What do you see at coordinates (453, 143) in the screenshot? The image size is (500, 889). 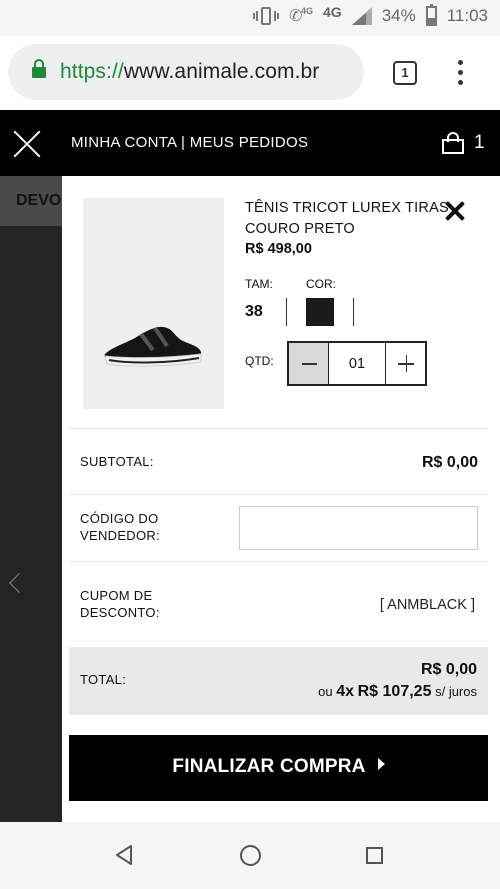 I see `shopping-bag-icon` at bounding box center [453, 143].